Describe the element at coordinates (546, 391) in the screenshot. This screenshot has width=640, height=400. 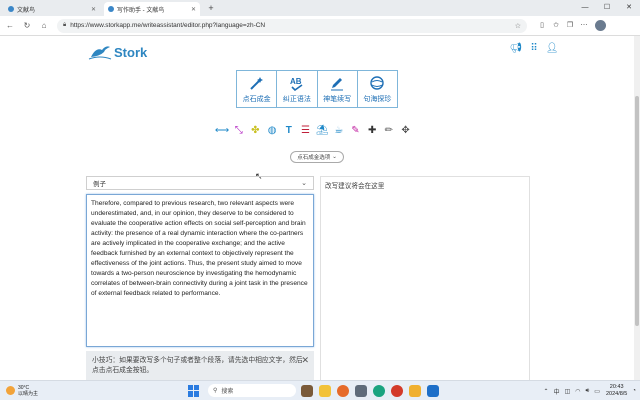
I see `chevron-up-icon: ⌃` at that location.